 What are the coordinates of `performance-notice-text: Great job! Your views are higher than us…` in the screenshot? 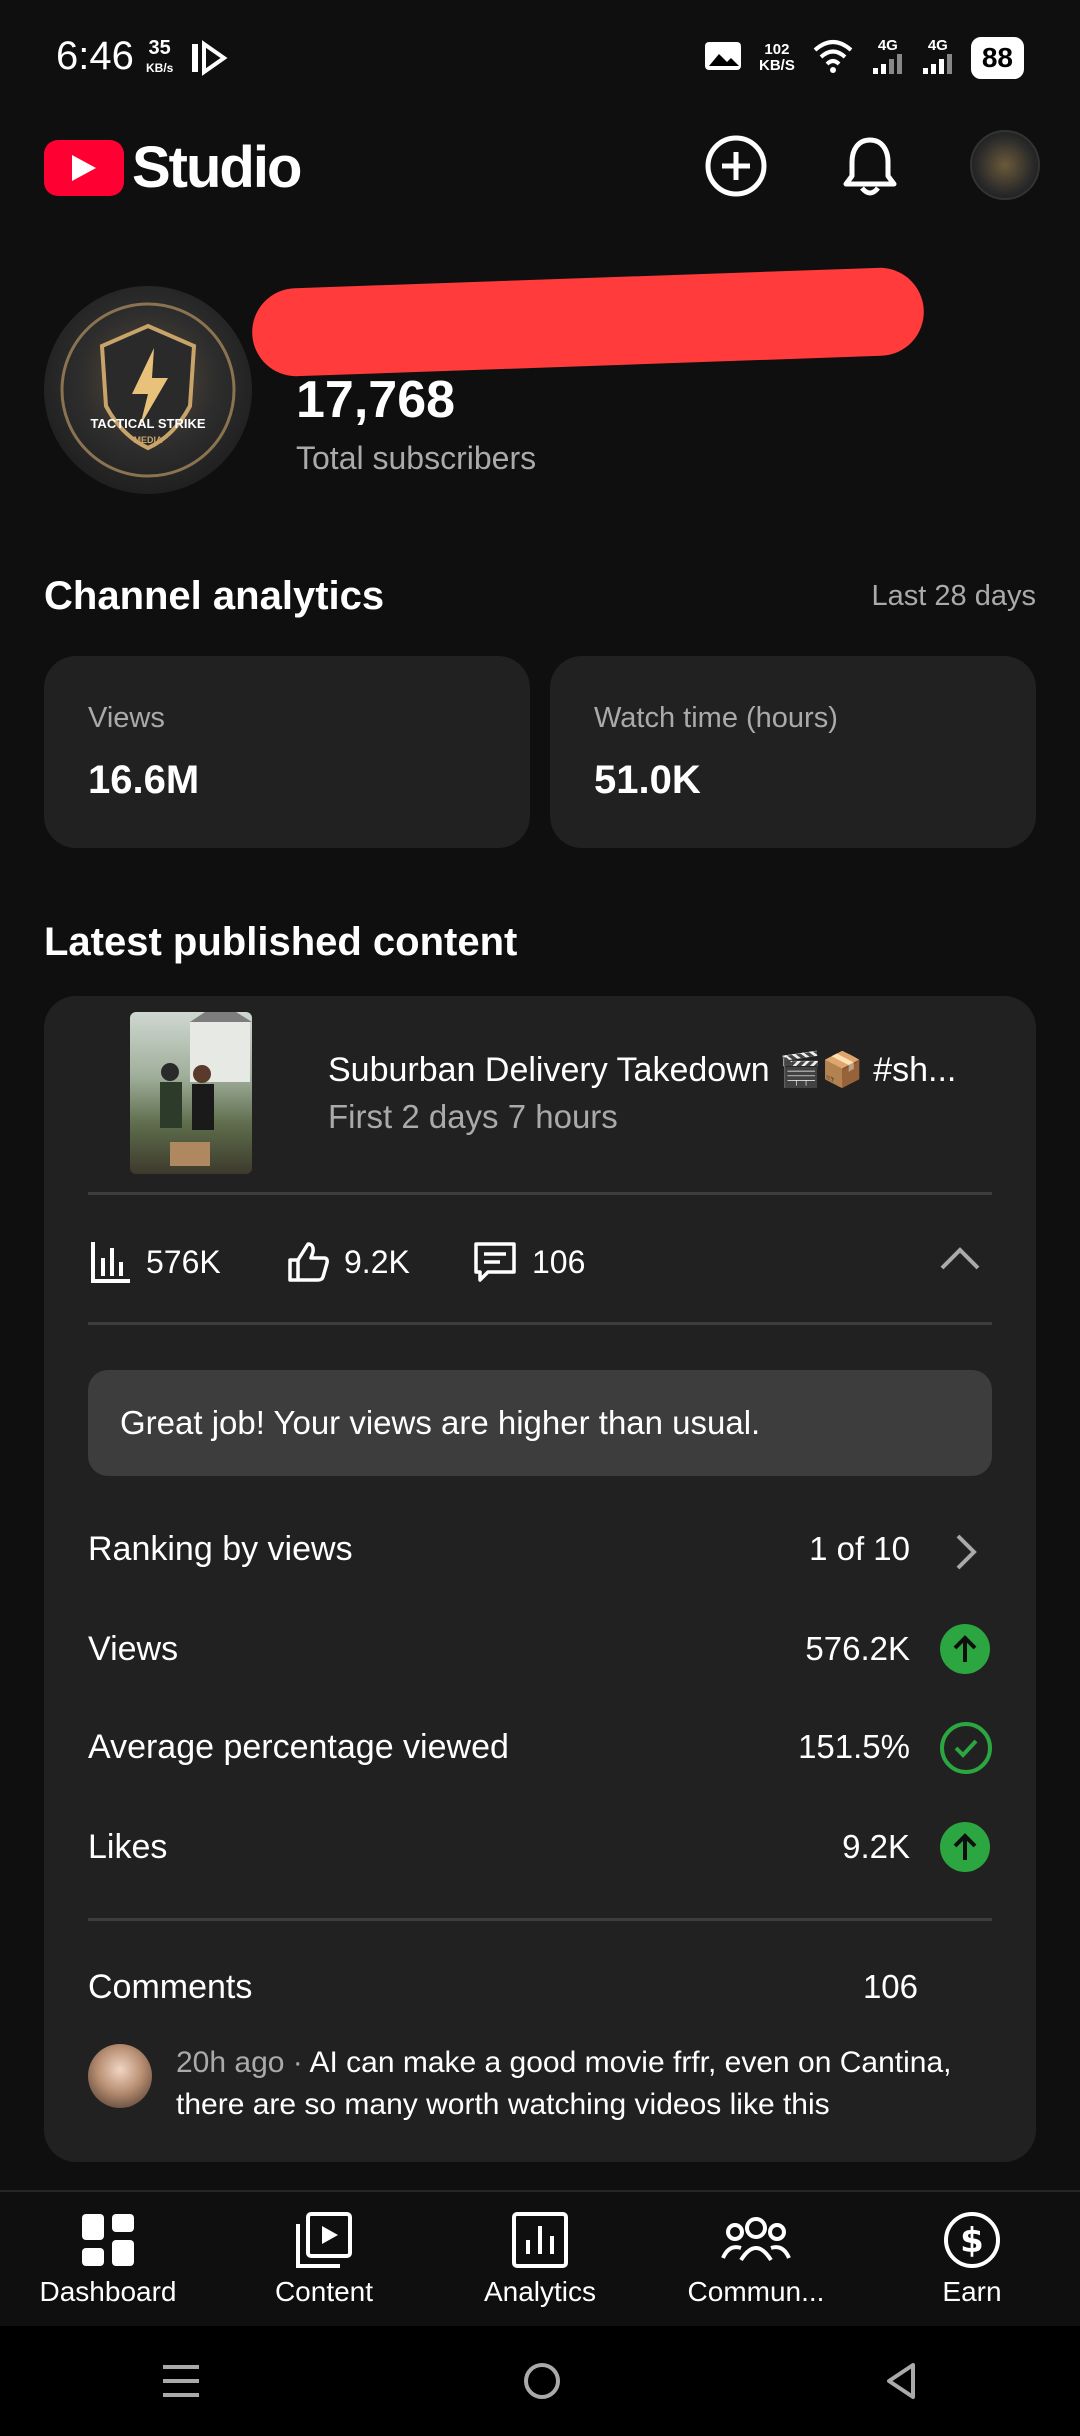 It's located at (440, 1422).